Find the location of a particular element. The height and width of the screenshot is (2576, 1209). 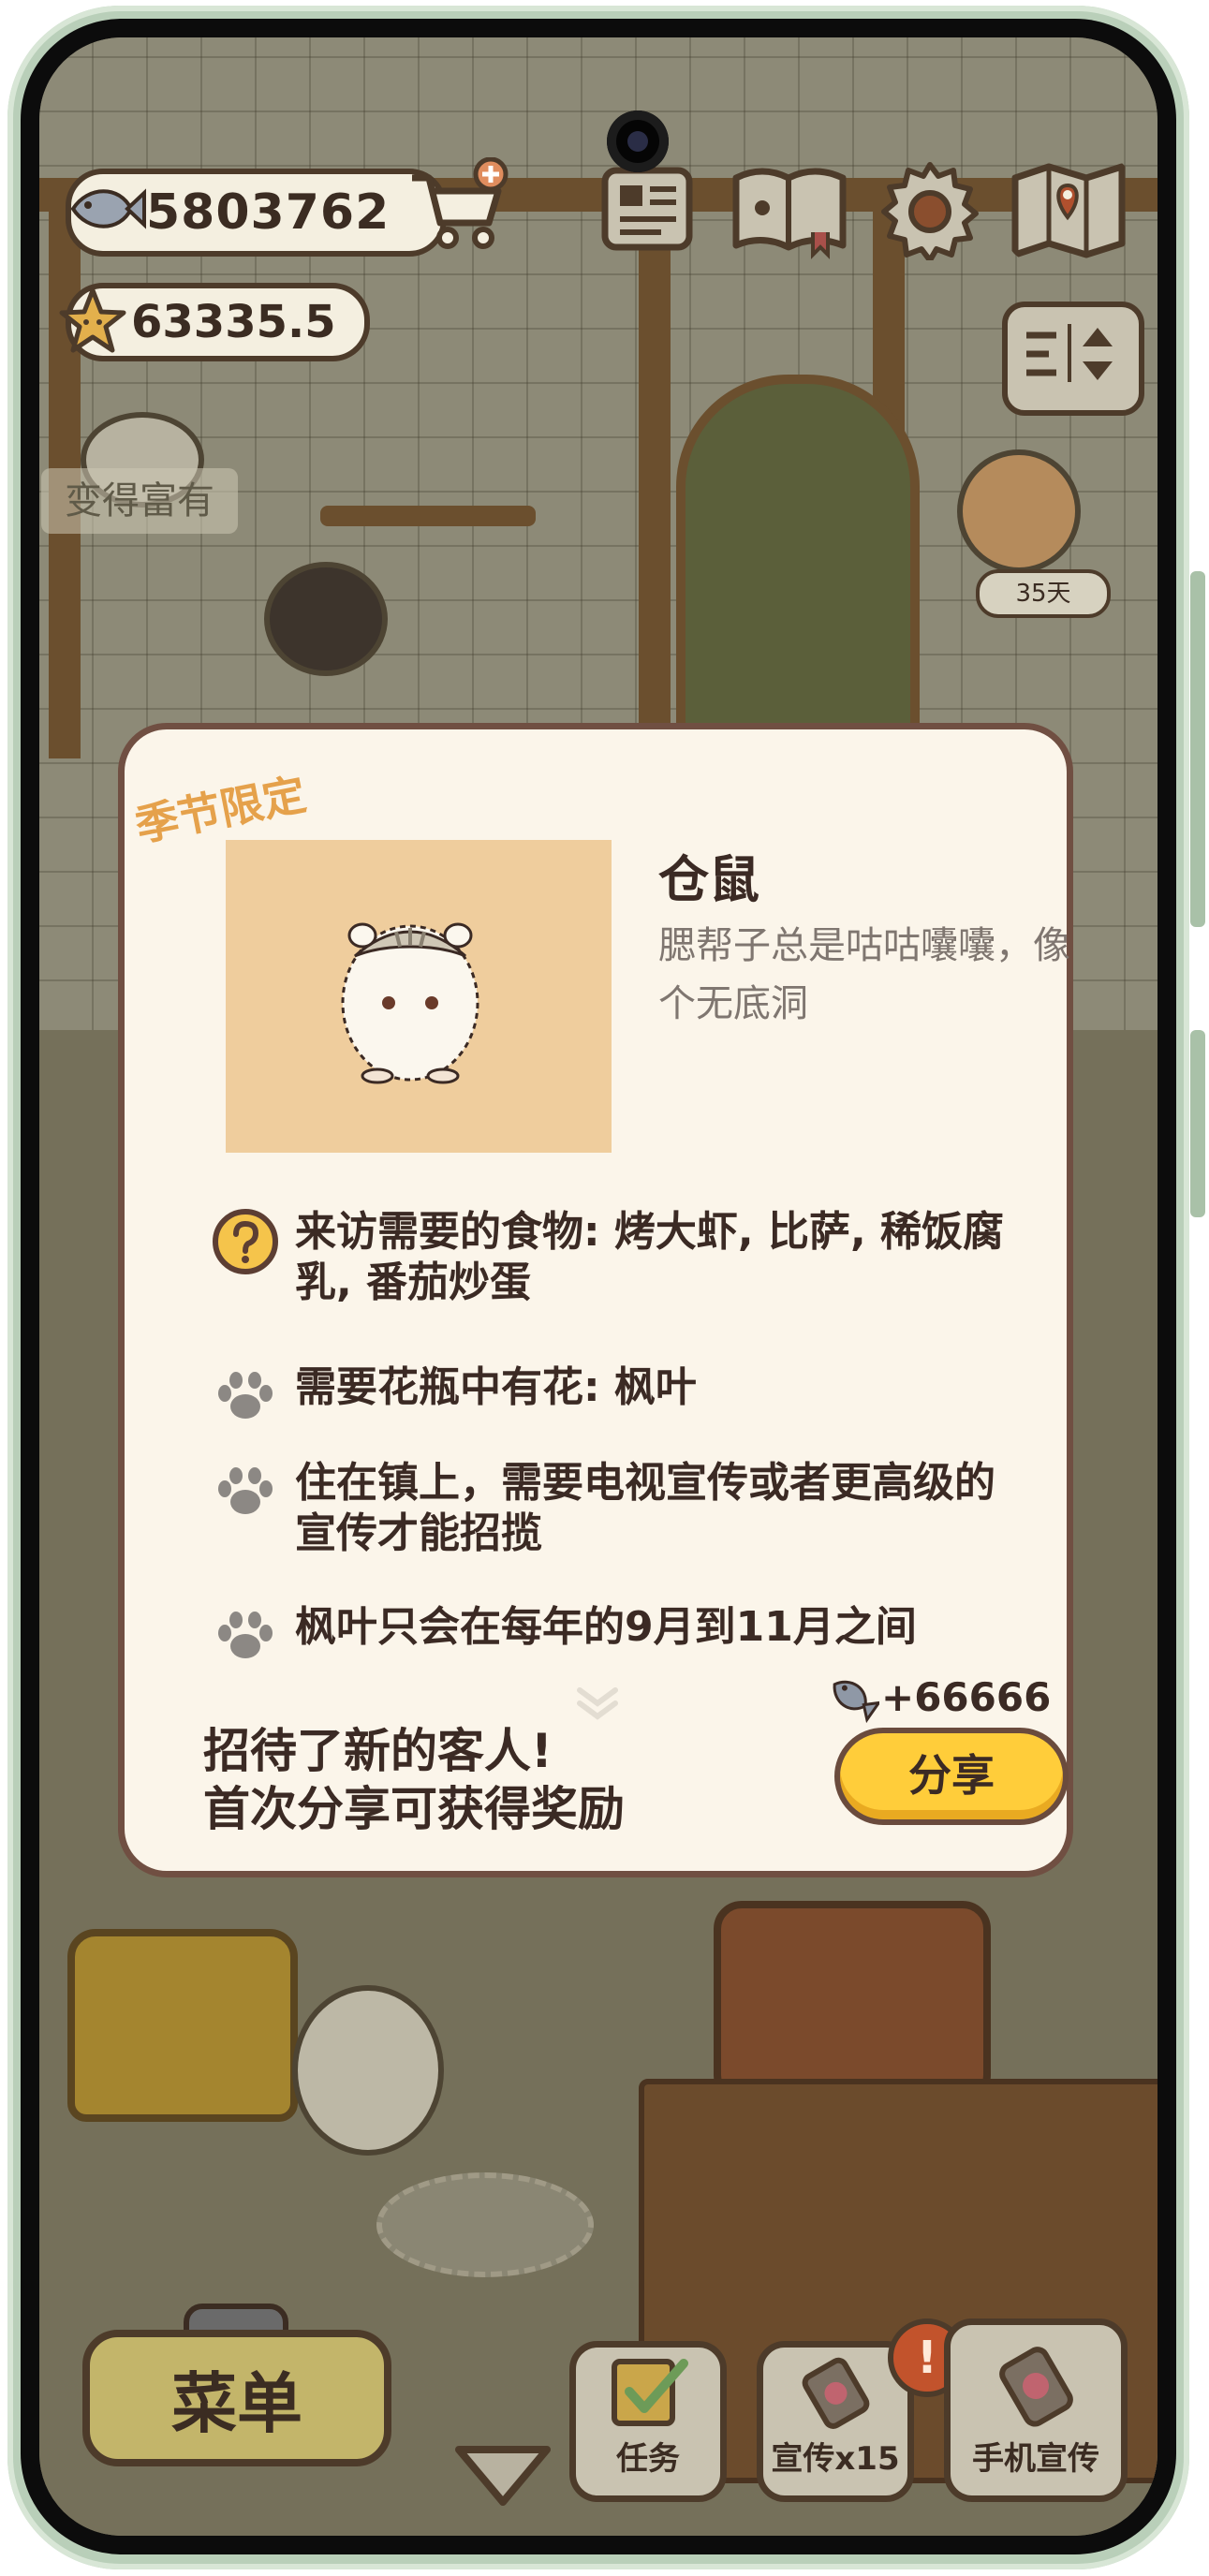

coin-counter: 5803762 is located at coordinates (256, 213).